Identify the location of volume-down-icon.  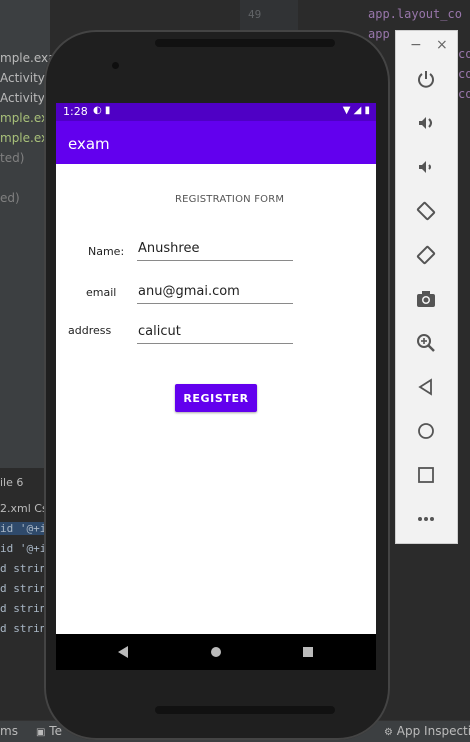
(425, 167).